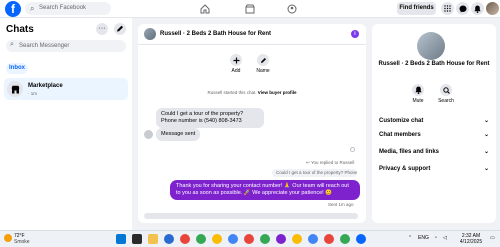  Describe the element at coordinates (434, 169) in the screenshot. I see `section-privacy-support: Privacy & support ⌄` at that location.